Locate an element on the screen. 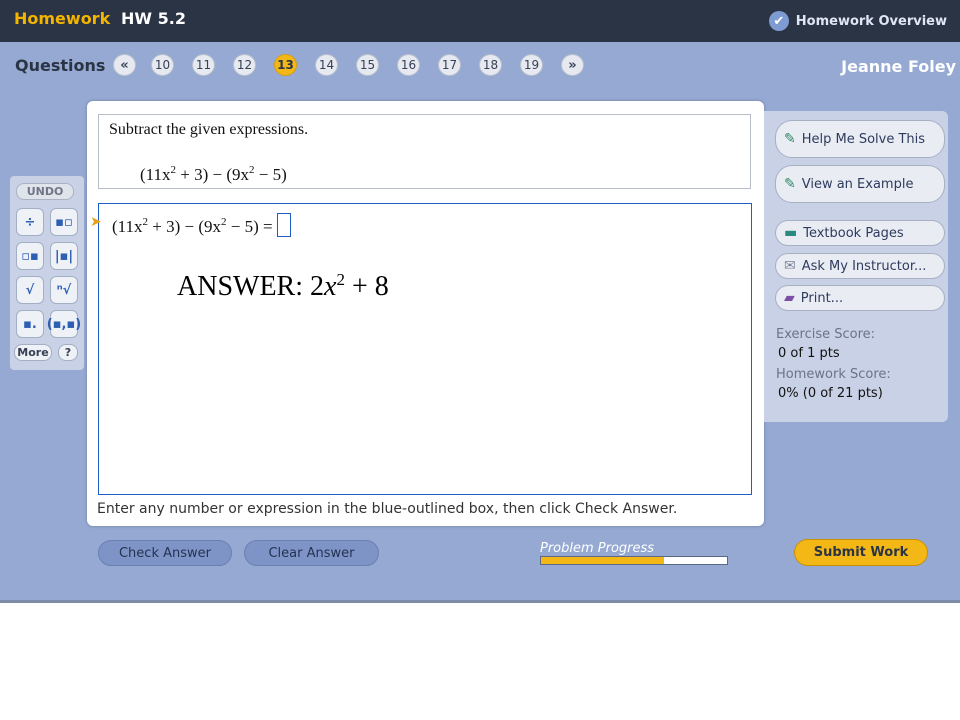 The width and height of the screenshot is (960, 720). exercise-score-label: Exercise Score: is located at coordinates (826, 334).